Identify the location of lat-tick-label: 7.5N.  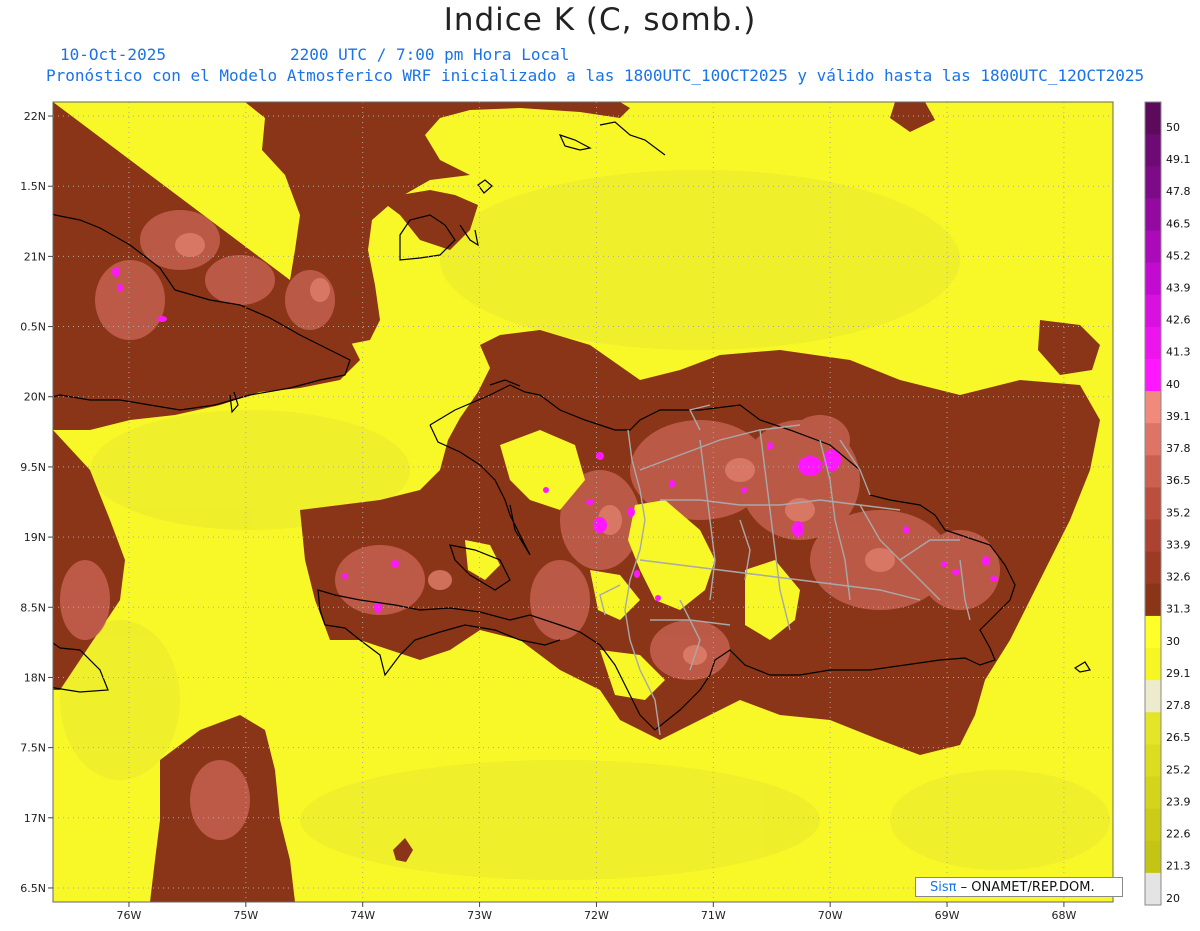
(33, 748).